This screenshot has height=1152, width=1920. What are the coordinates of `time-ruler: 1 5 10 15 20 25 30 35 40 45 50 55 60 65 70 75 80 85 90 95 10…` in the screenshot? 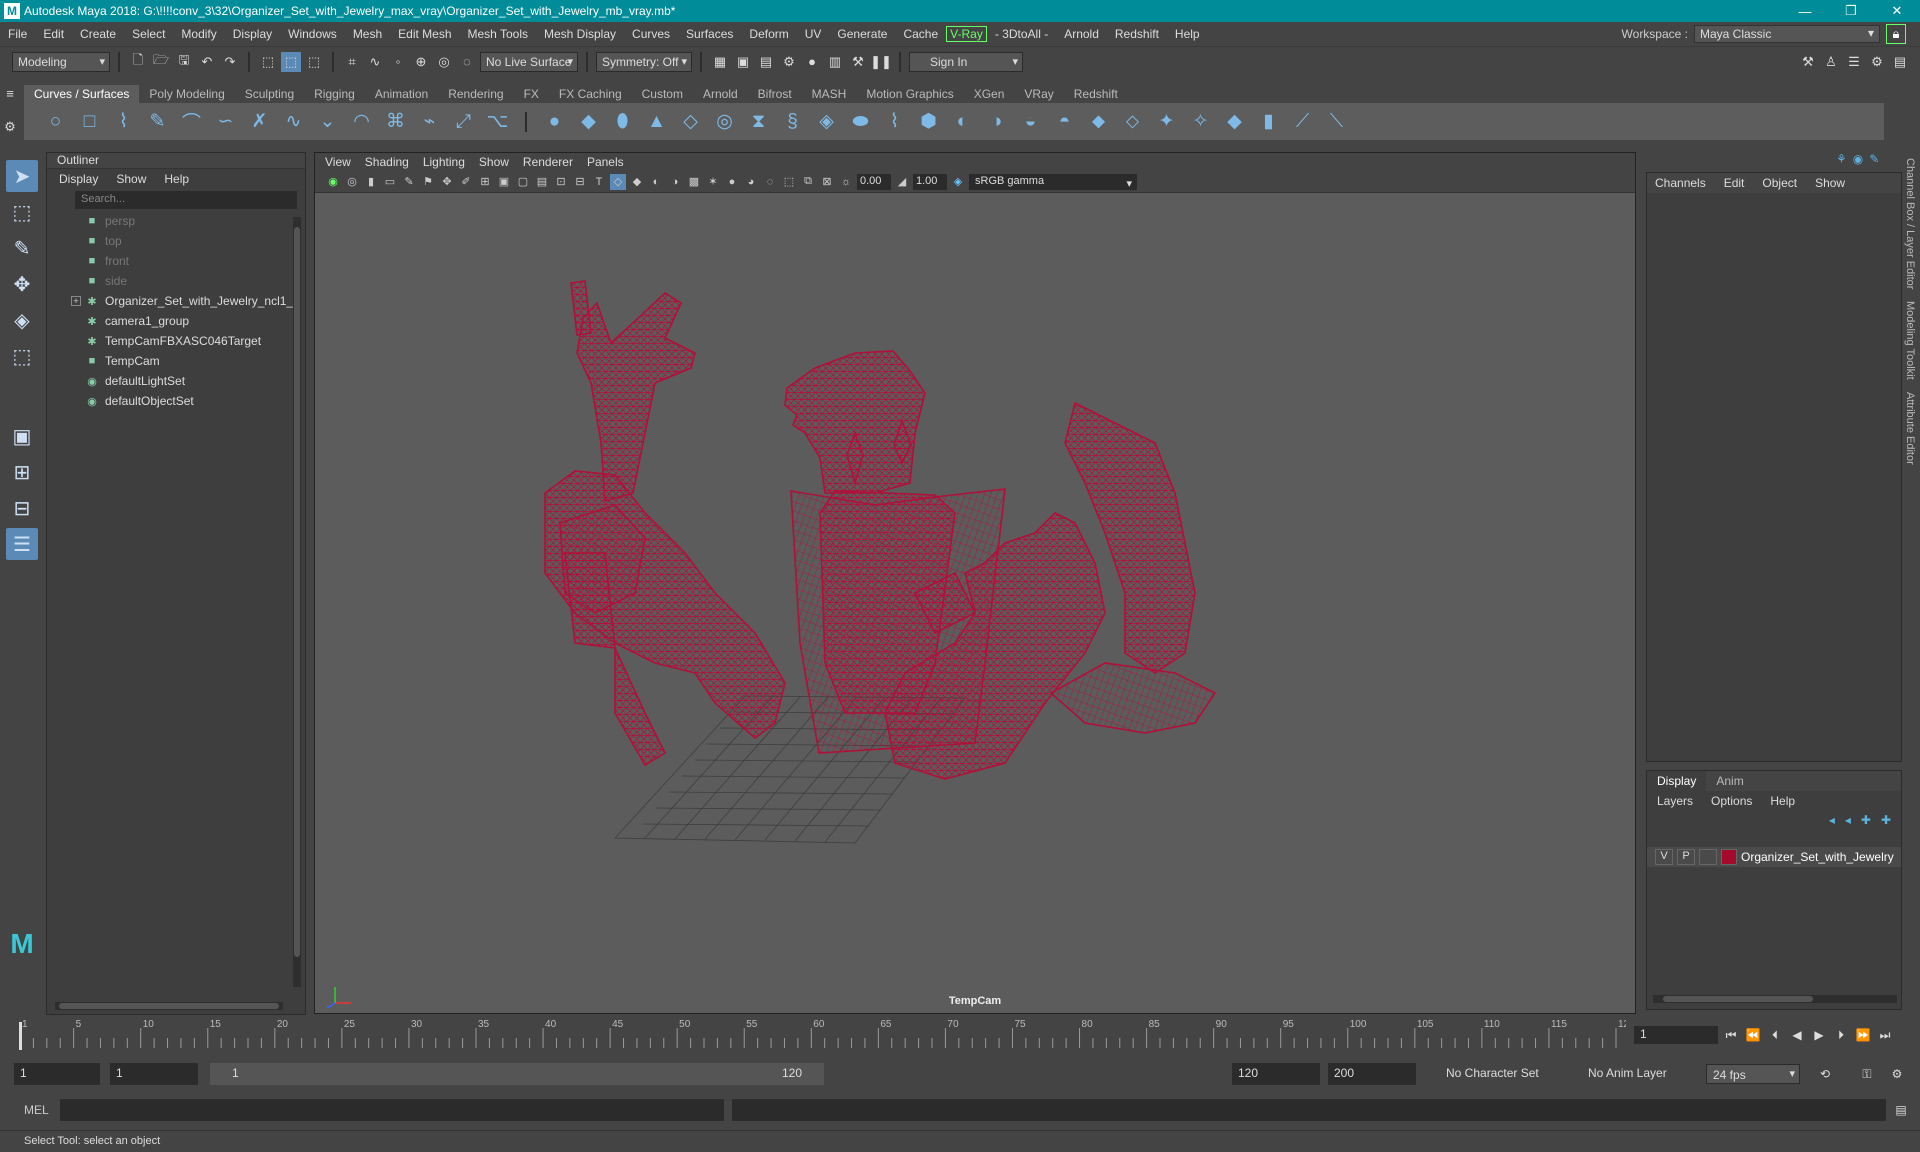 It's located at (820, 1035).